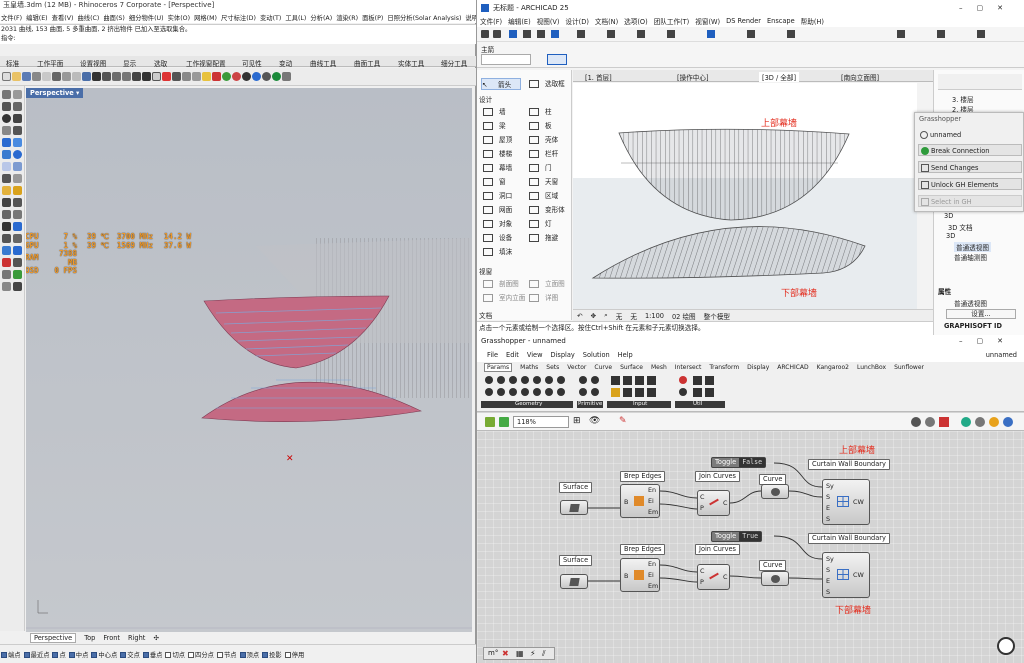  What do you see at coordinates (89, 638) in the screenshot?
I see `vp-tab-top: Top` at bounding box center [89, 638].